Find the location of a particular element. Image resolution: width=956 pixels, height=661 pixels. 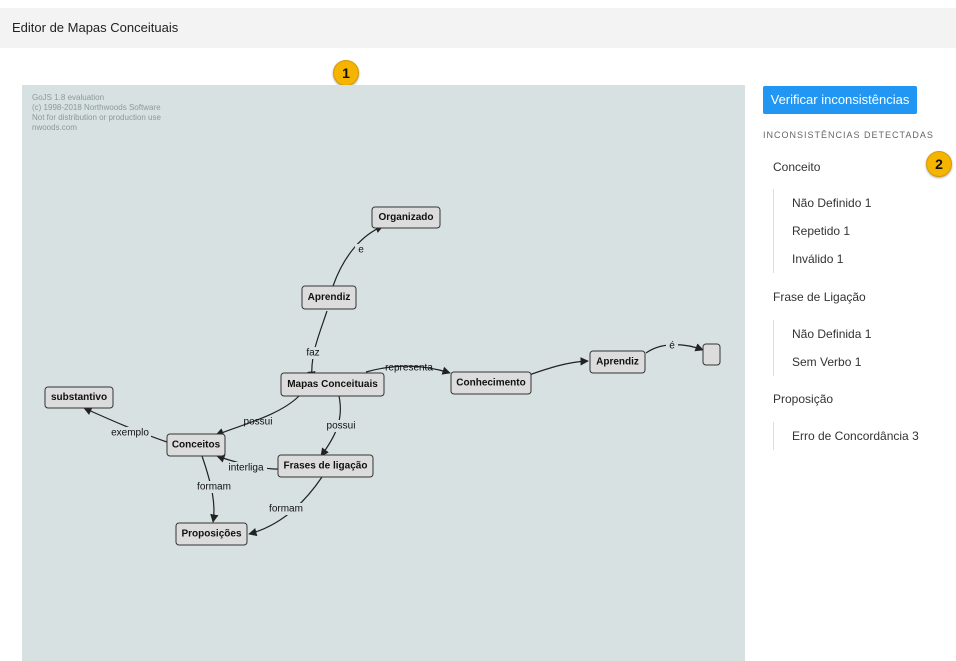

issue-item: Inválido 1 is located at coordinates (822, 259).